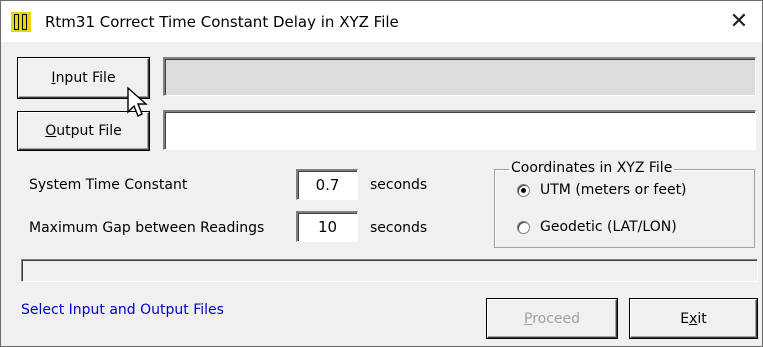  What do you see at coordinates (21, 22) in the screenshot?
I see `app-bars-icon` at bounding box center [21, 22].